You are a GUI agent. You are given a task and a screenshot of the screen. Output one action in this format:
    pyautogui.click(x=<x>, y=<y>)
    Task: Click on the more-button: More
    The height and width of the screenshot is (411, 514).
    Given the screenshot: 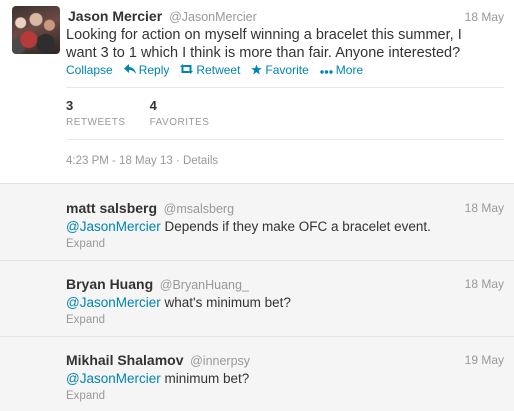 What is the action you would take?
    pyautogui.click(x=341, y=70)
    